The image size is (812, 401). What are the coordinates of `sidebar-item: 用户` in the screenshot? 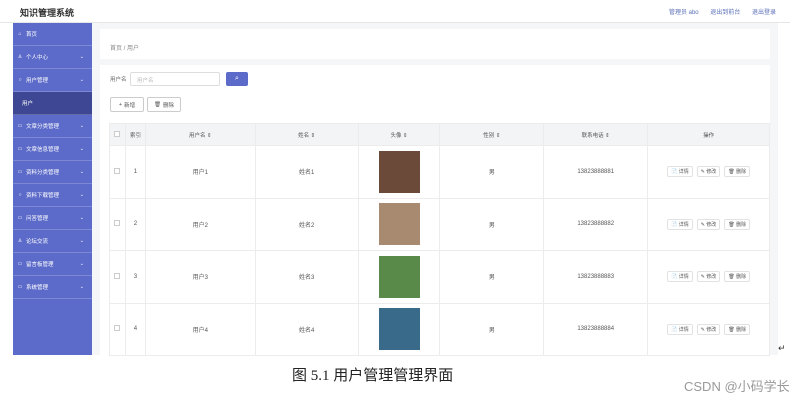 It's located at (52, 103).